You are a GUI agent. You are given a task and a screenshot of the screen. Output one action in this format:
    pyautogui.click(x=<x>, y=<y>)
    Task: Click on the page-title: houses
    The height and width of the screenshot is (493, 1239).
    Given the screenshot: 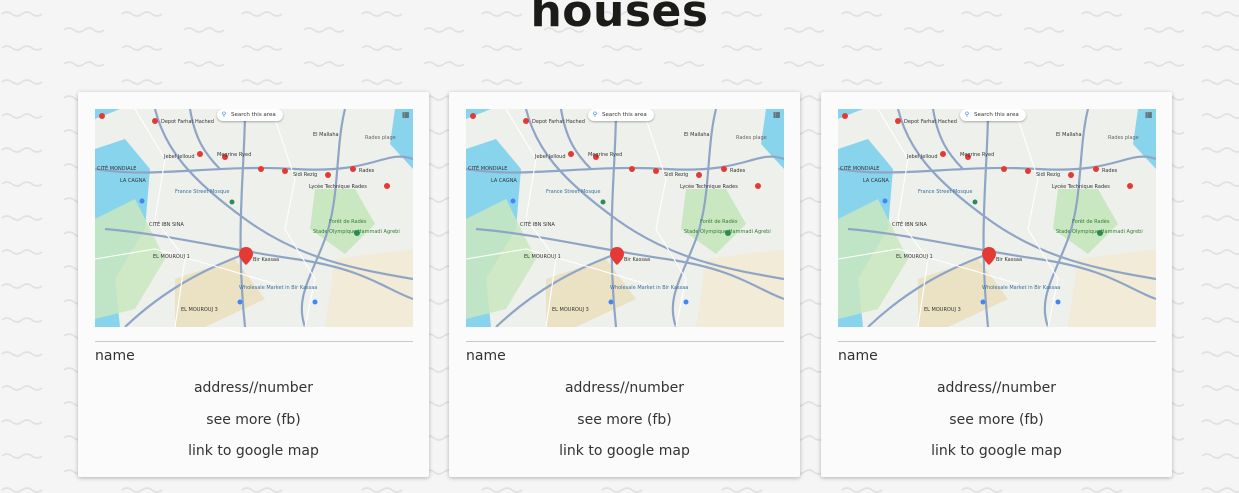 What is the action you would take?
    pyautogui.click(x=619, y=18)
    